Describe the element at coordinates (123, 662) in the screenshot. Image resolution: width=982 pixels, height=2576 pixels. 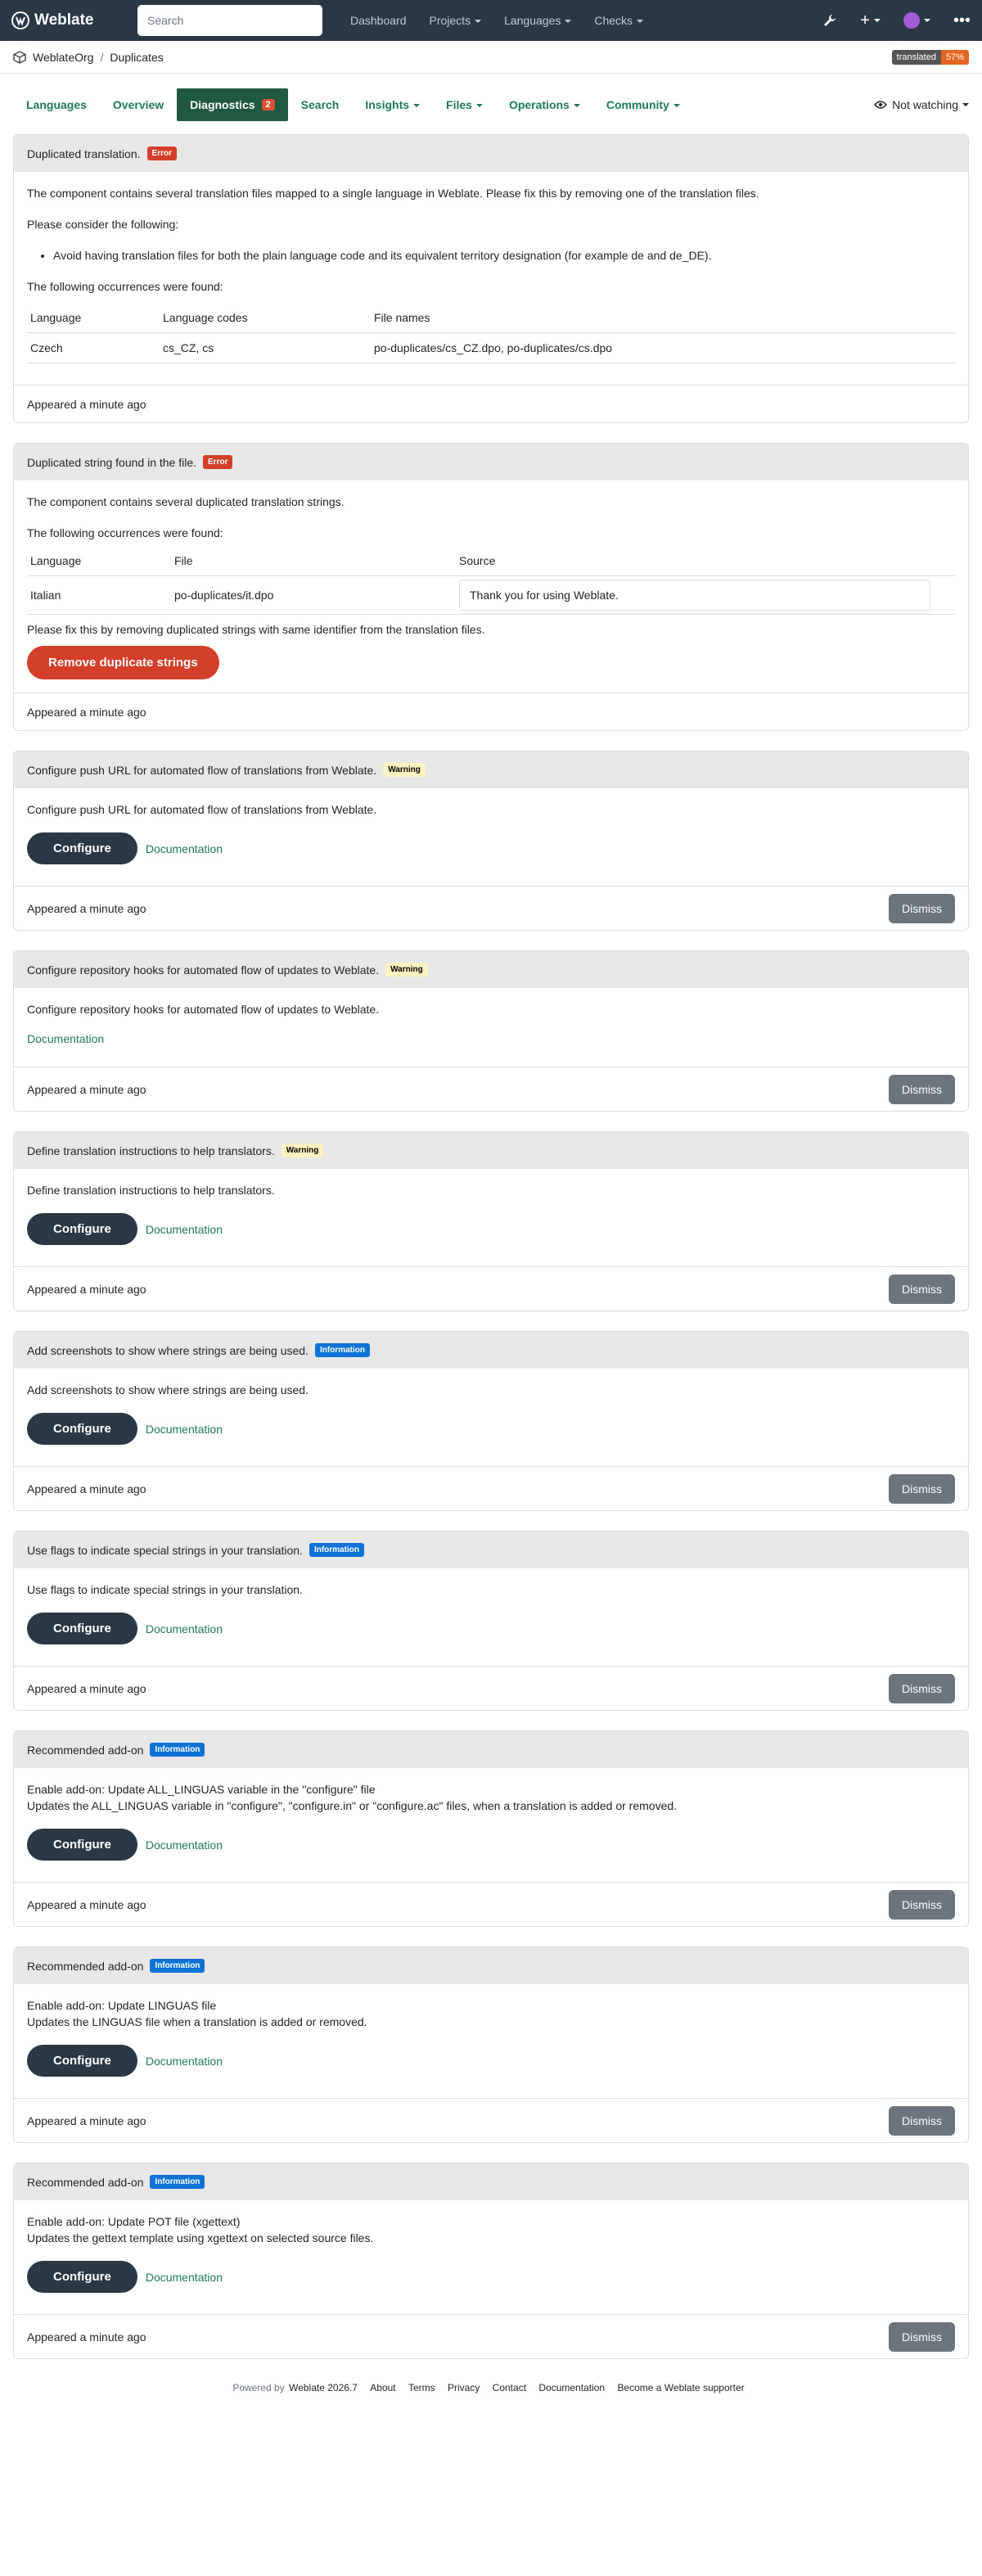
I see `remove-duplicate-strings-button: Remove duplicate strings` at that location.